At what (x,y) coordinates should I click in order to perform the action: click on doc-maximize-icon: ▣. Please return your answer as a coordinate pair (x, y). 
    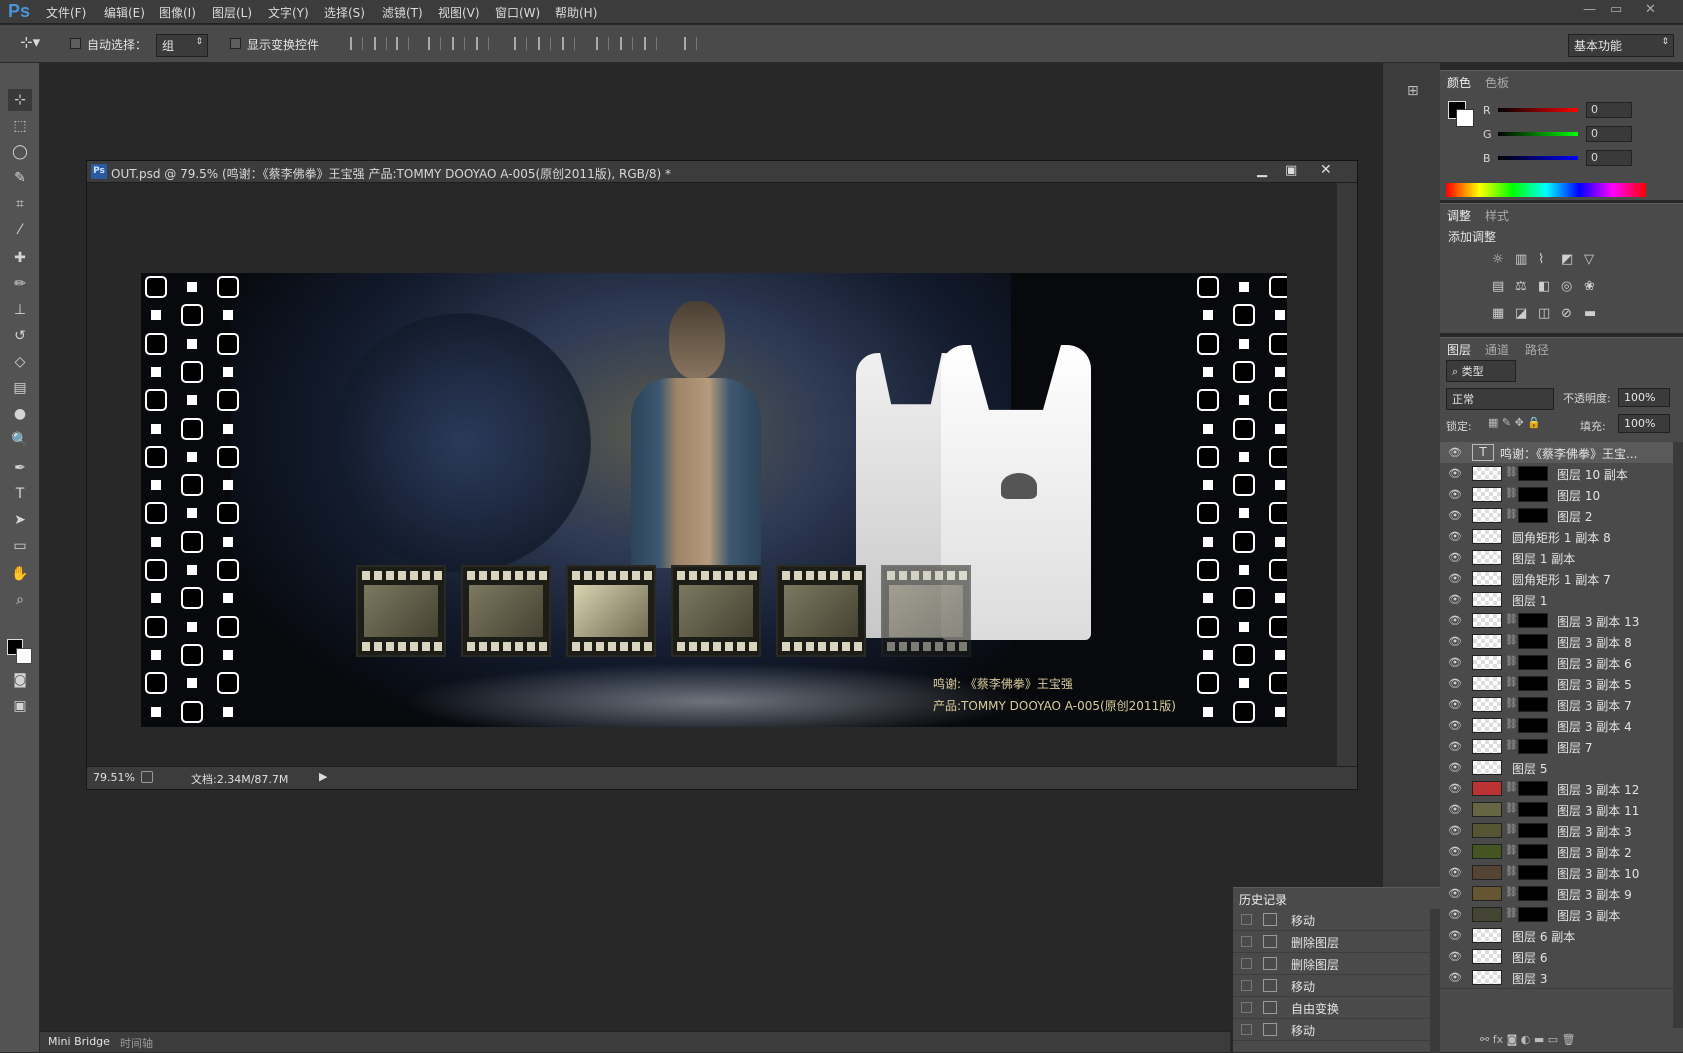
    Looking at the image, I should click on (1291, 170).